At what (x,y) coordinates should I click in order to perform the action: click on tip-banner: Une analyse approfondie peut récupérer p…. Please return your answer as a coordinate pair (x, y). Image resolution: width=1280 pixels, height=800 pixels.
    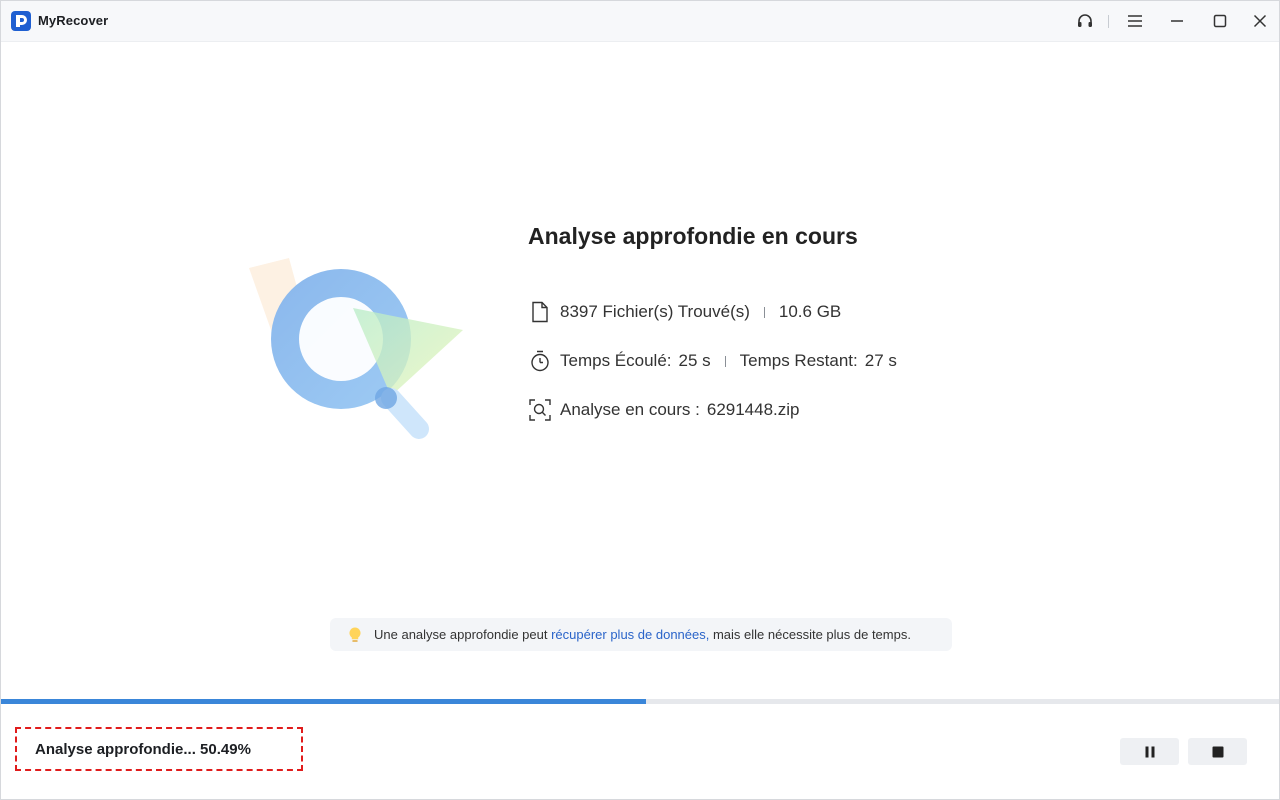
    Looking at the image, I should click on (641, 634).